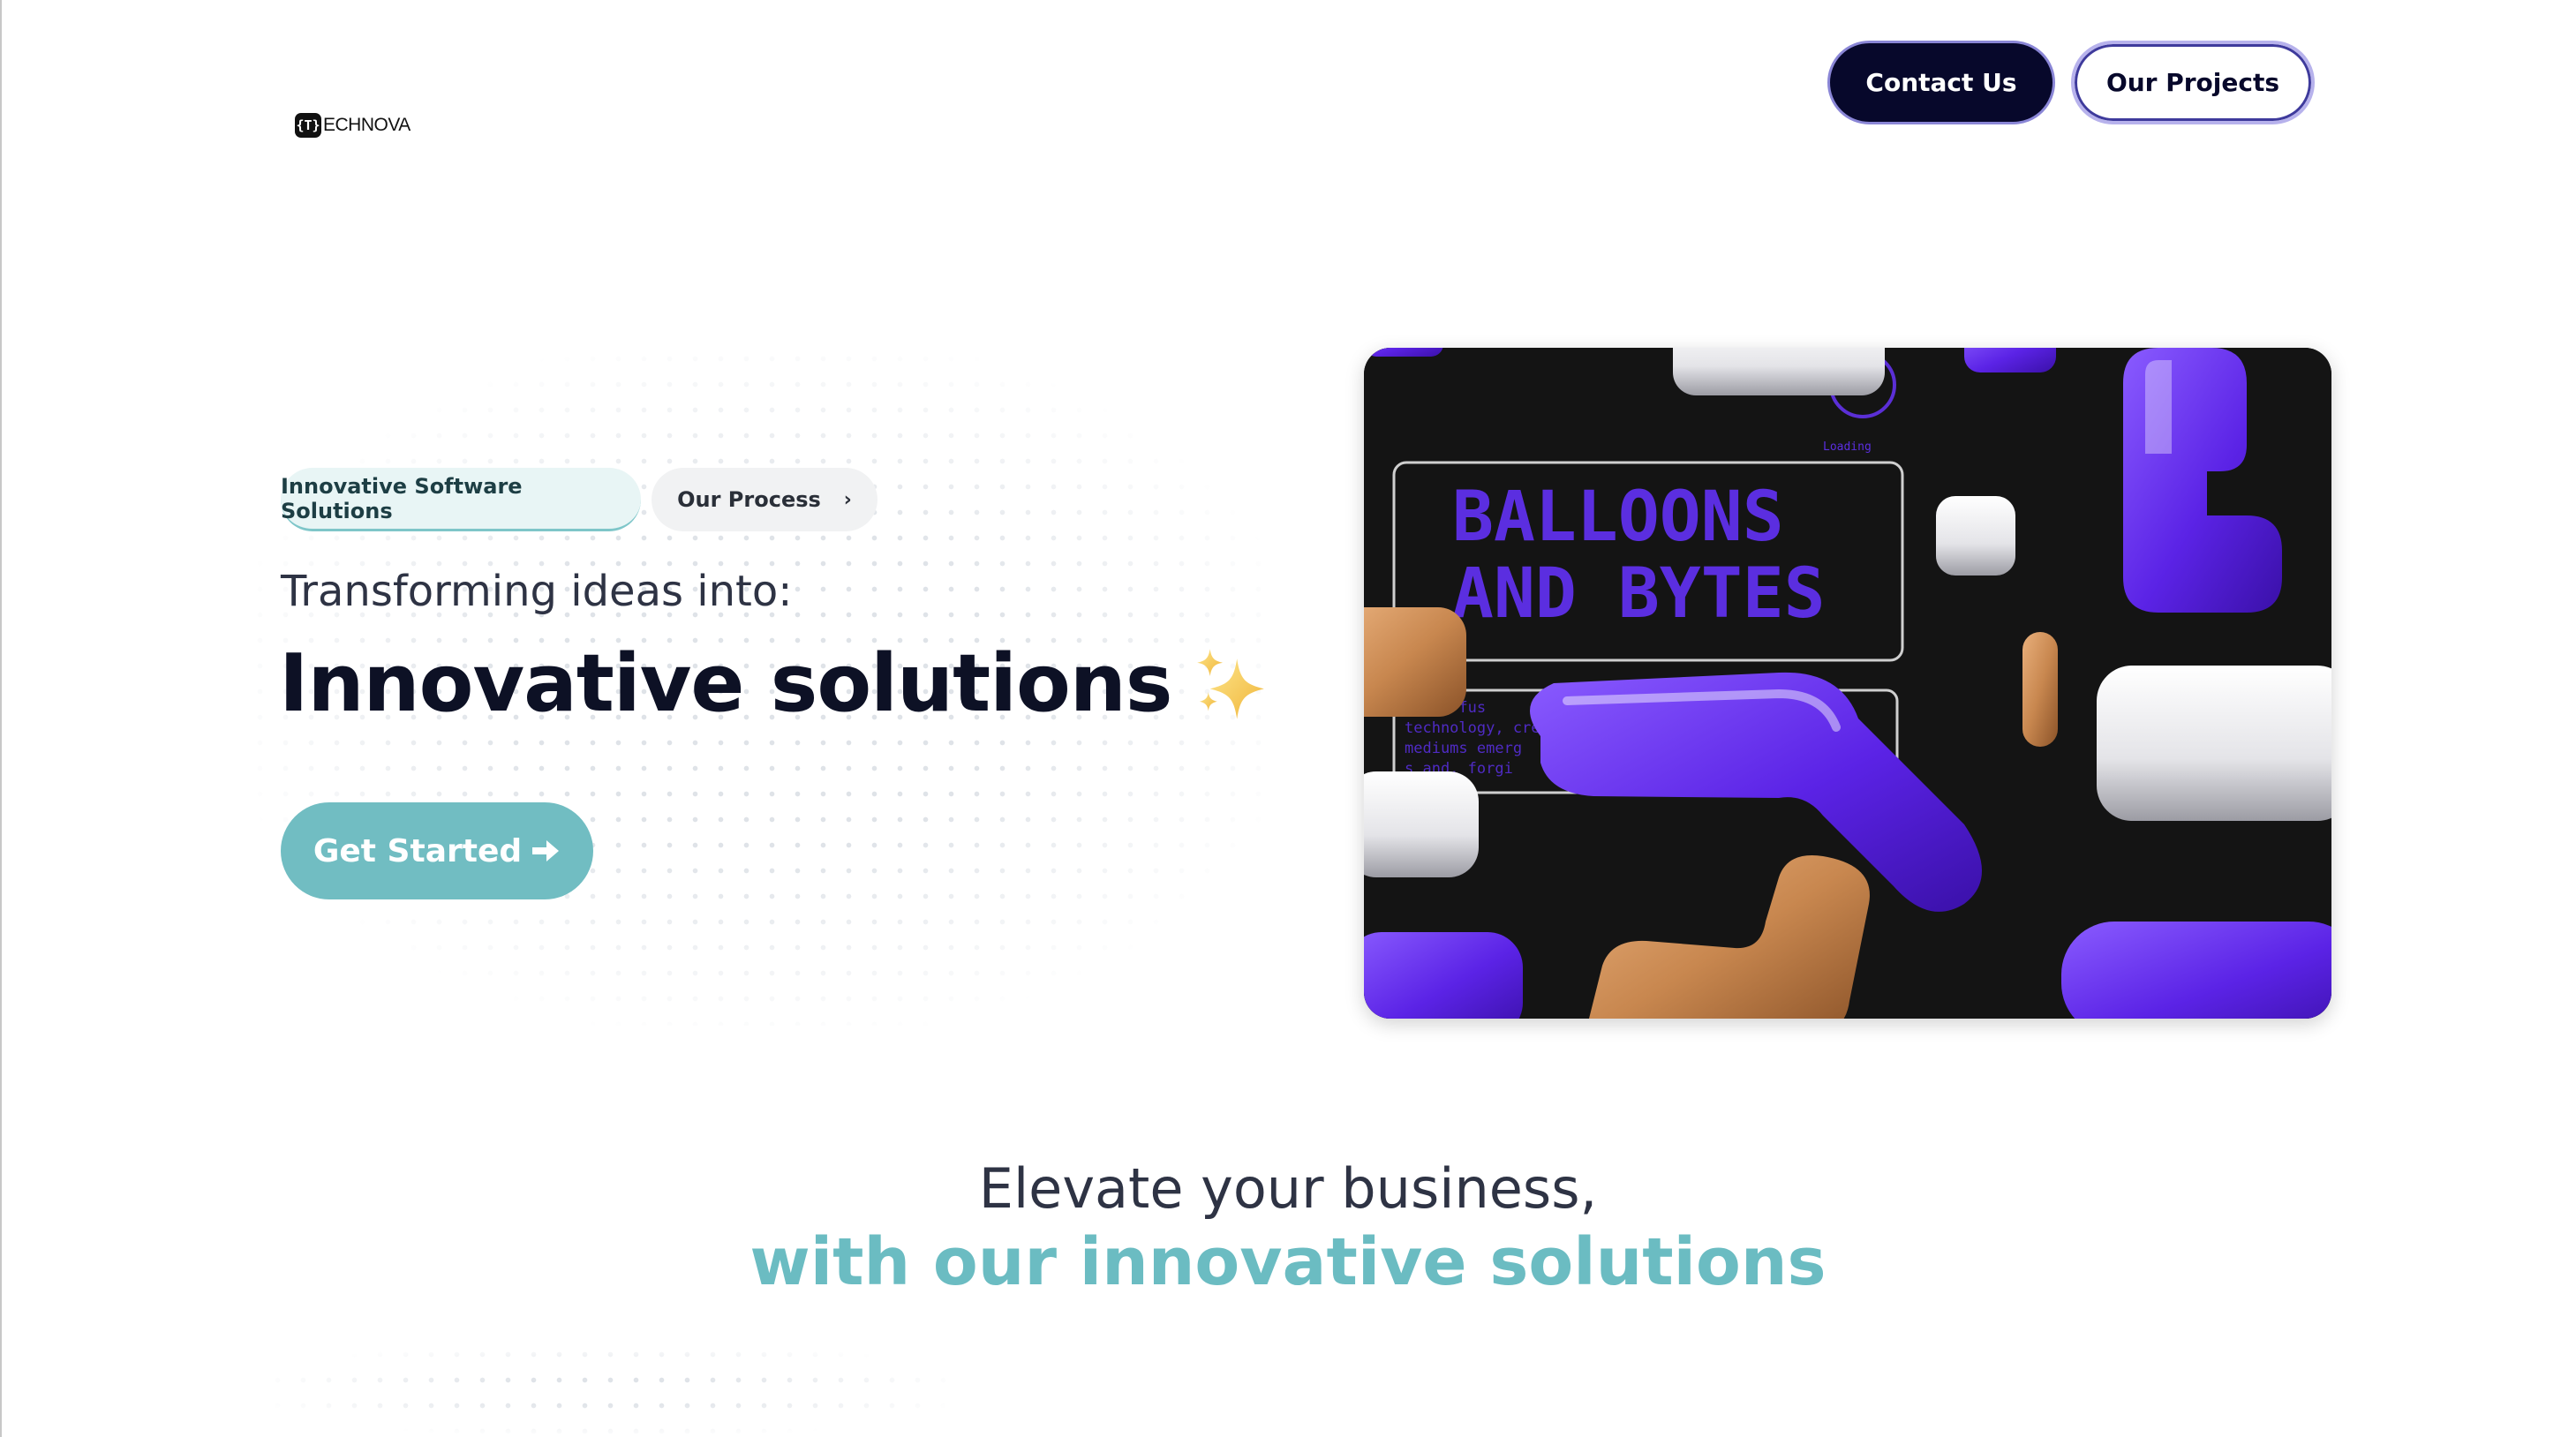  I want to click on image-title-line-1: BALLOONS, so click(1618, 517).